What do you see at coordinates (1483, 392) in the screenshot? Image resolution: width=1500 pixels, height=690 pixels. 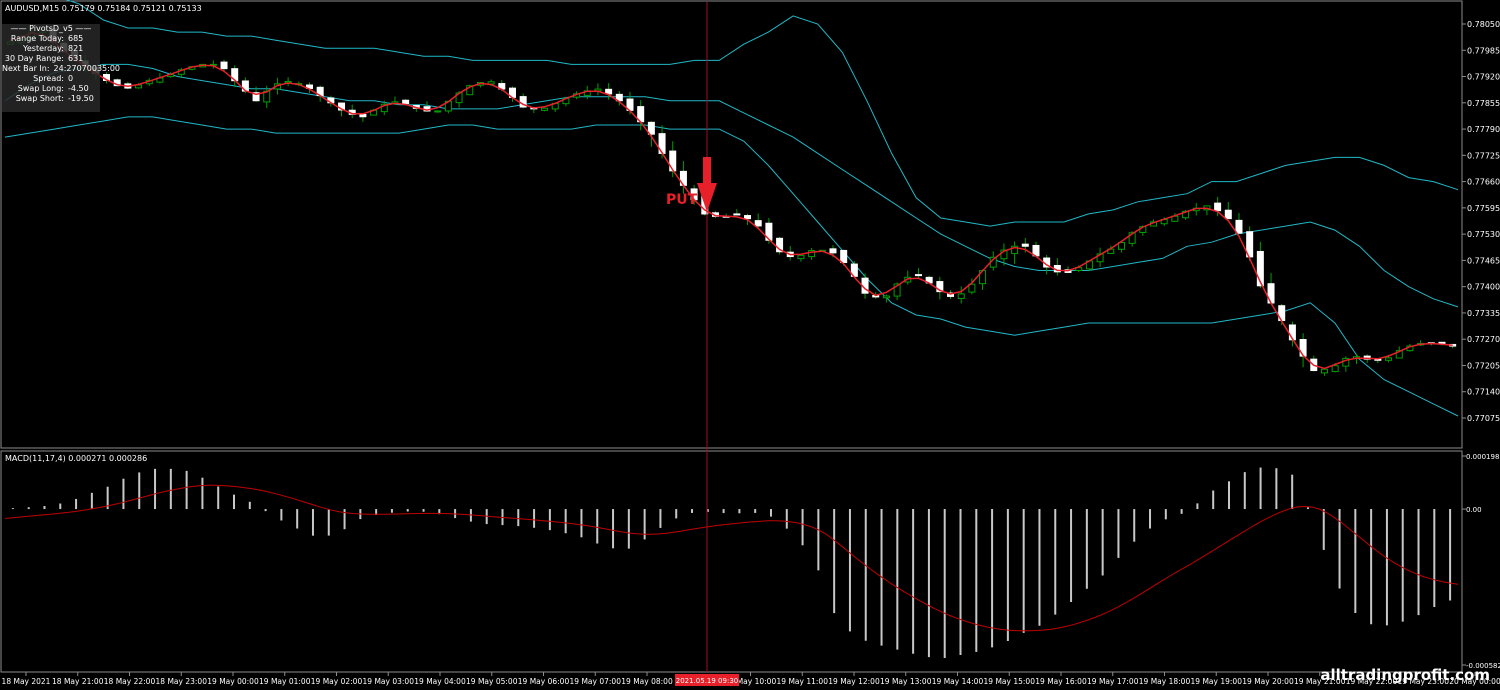 I see `price-tick-label: 0.77140` at bounding box center [1483, 392].